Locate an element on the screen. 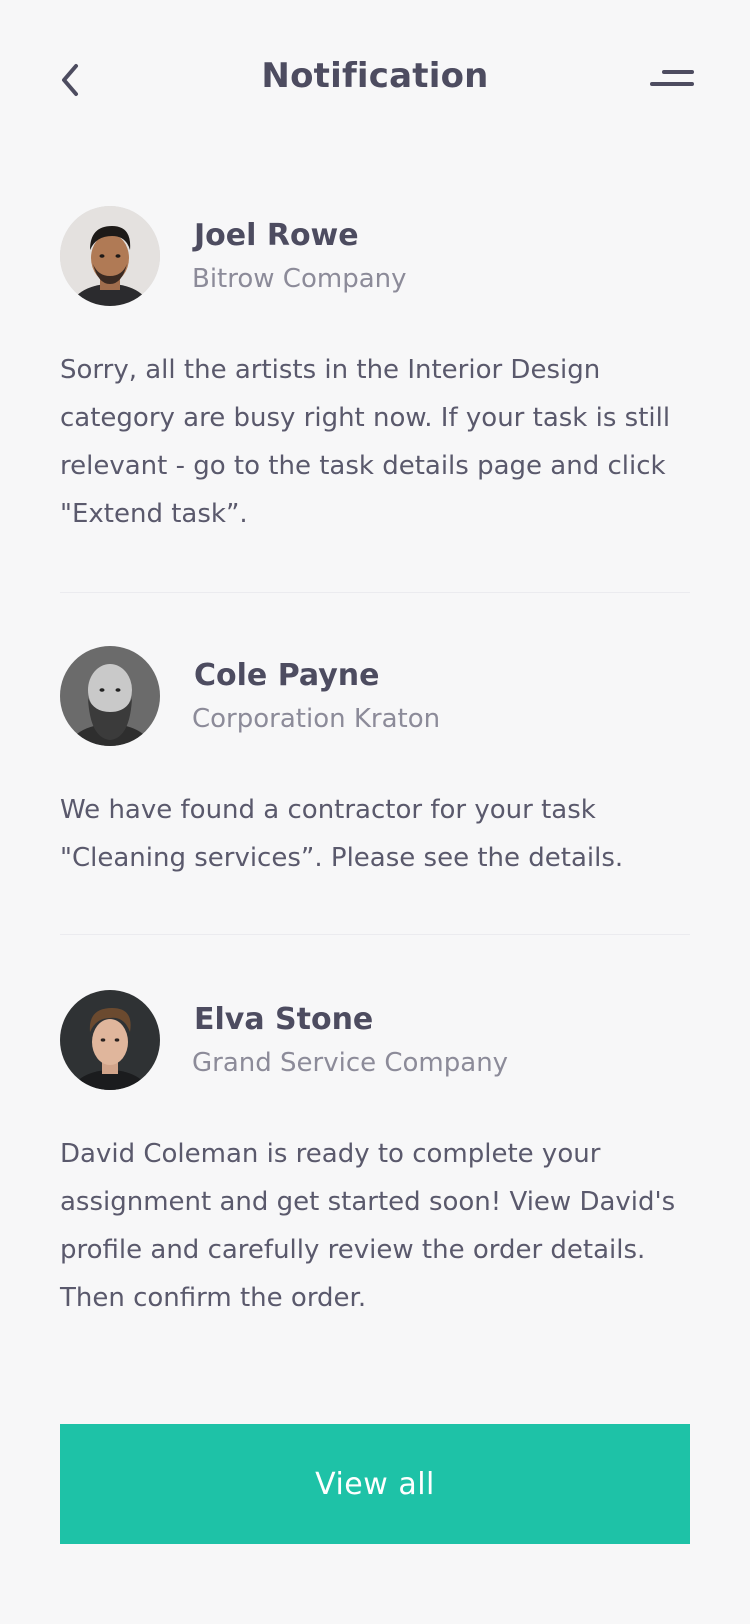  sender-company: Grand Service Company is located at coordinates (350, 1063).